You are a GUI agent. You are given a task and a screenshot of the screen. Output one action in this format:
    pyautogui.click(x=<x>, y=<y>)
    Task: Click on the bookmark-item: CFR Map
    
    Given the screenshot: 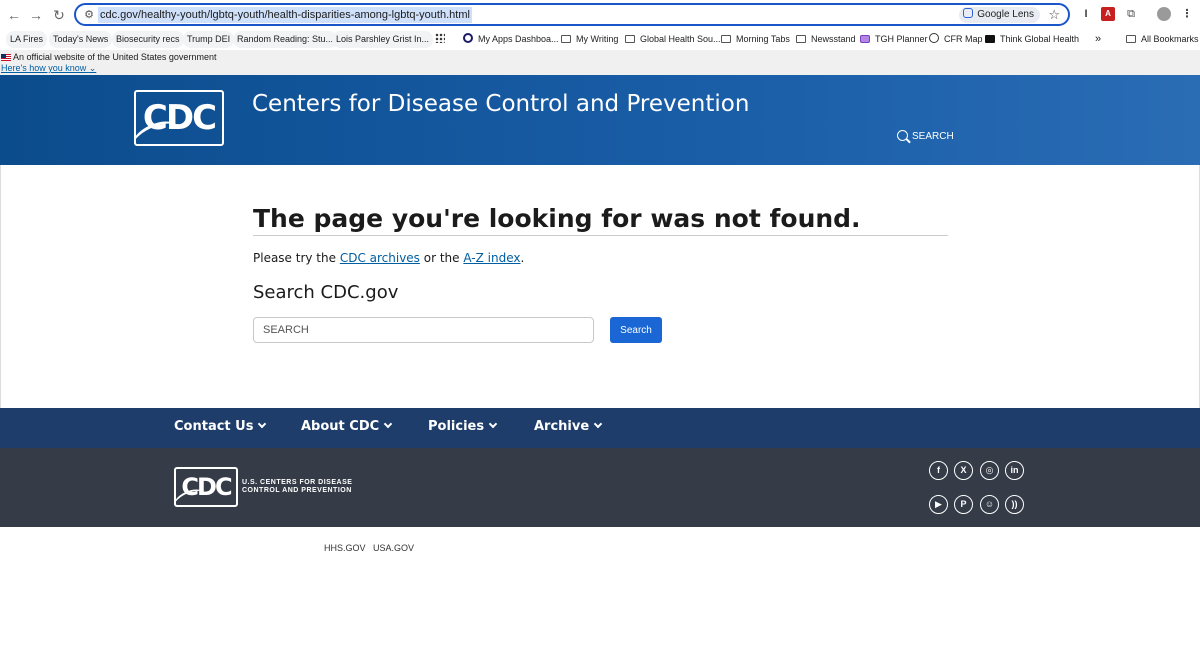 What is the action you would take?
    pyautogui.click(x=956, y=39)
    